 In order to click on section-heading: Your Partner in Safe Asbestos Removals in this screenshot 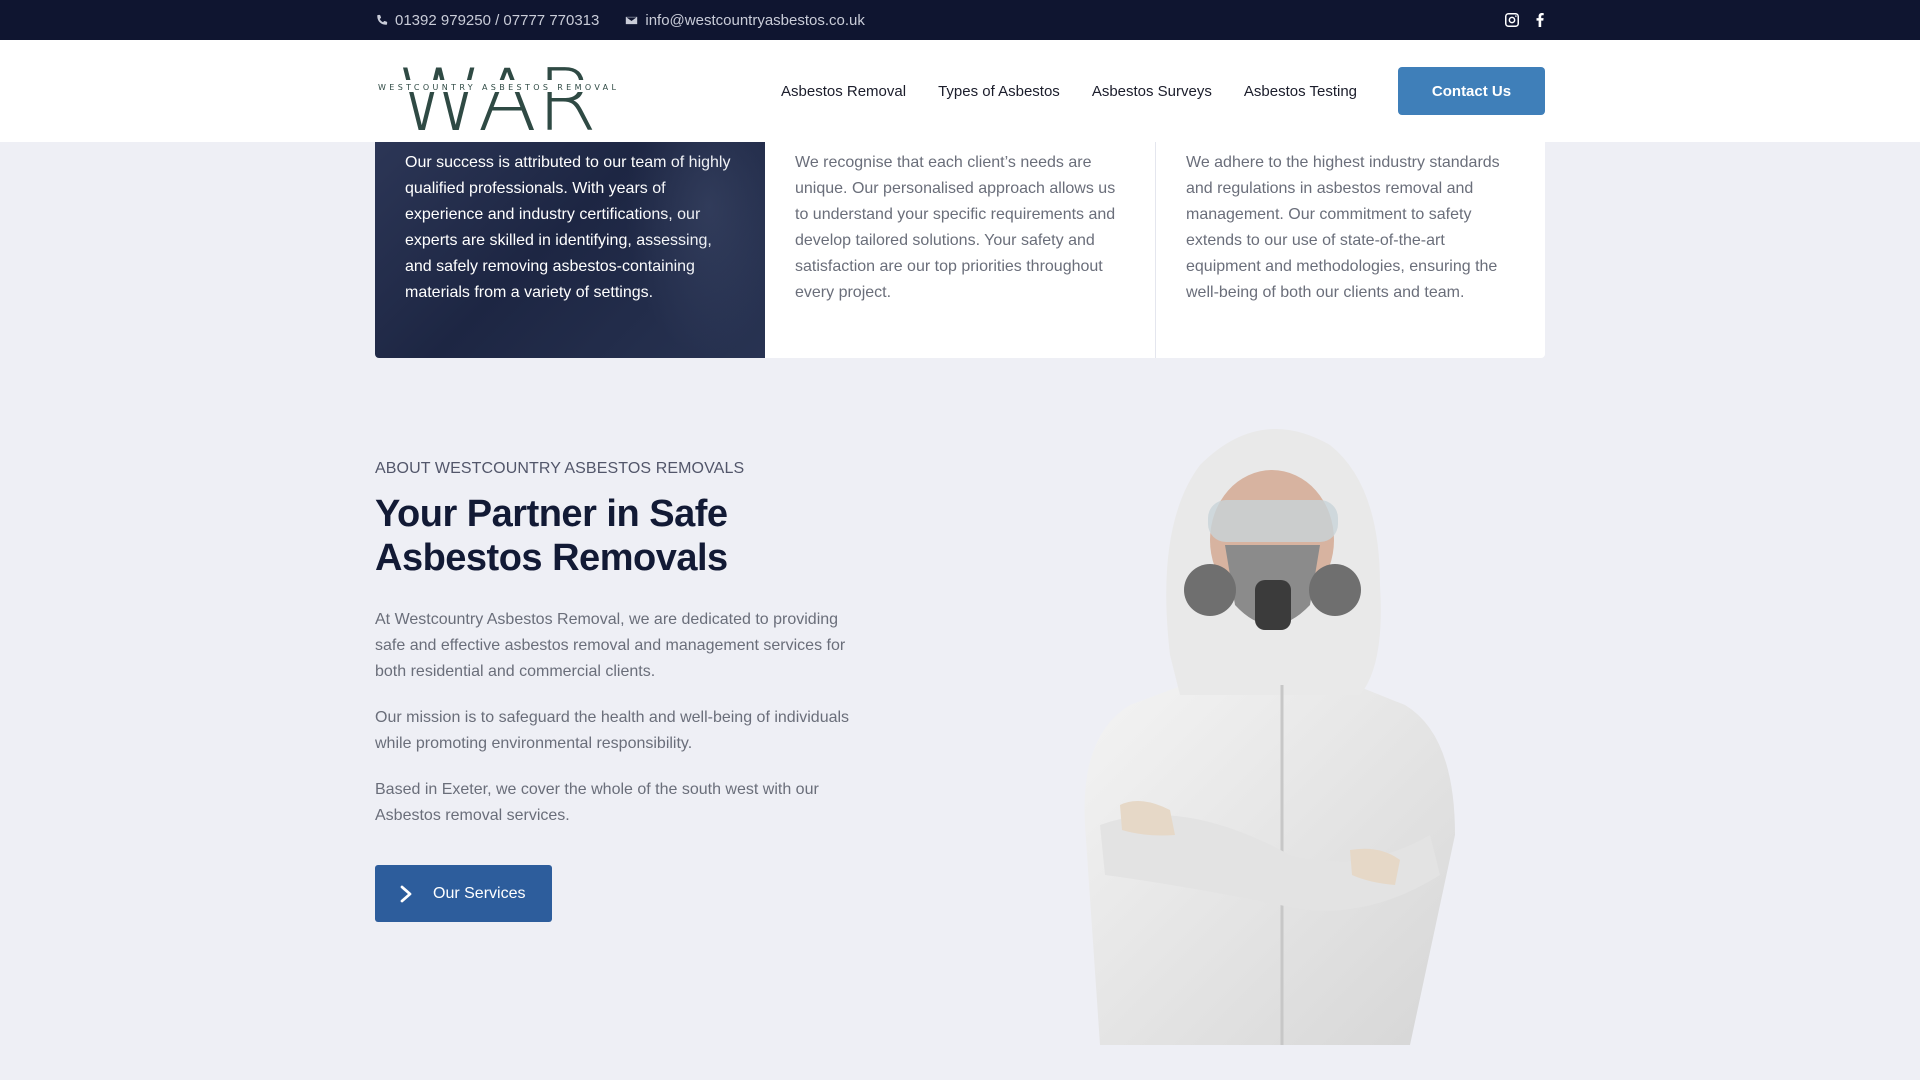, I will do `click(551, 536)`.